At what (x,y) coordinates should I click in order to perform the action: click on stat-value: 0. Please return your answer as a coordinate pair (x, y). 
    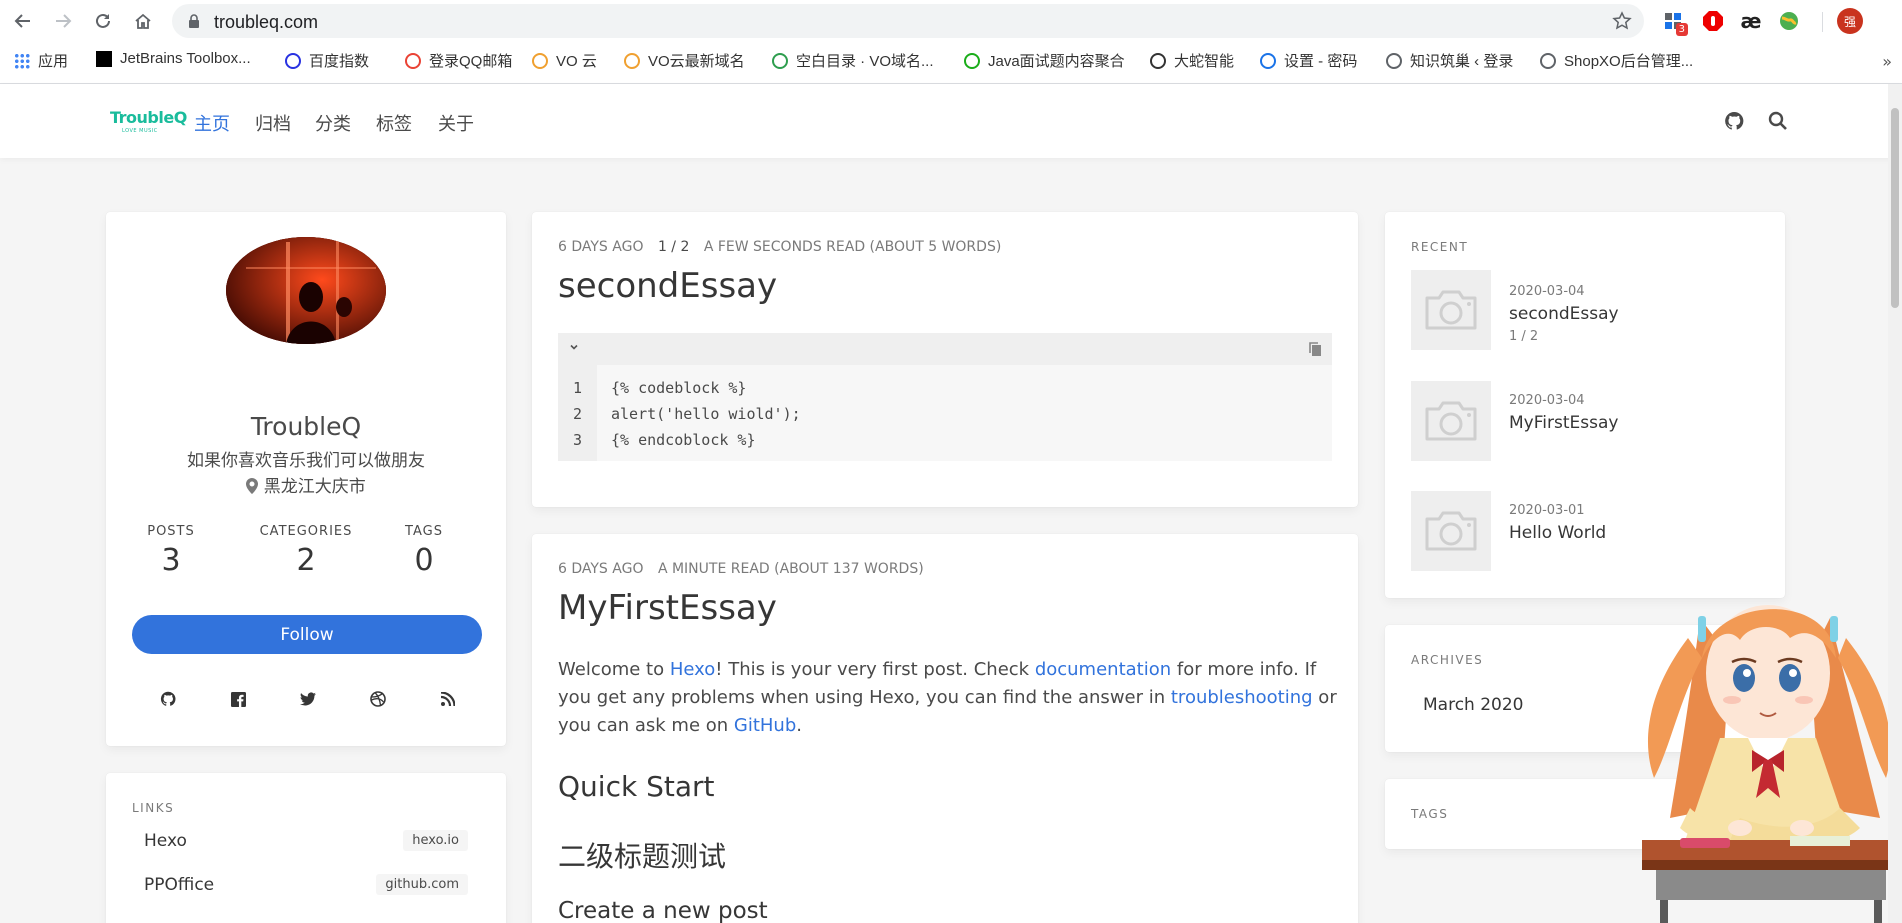
    Looking at the image, I should click on (424, 560).